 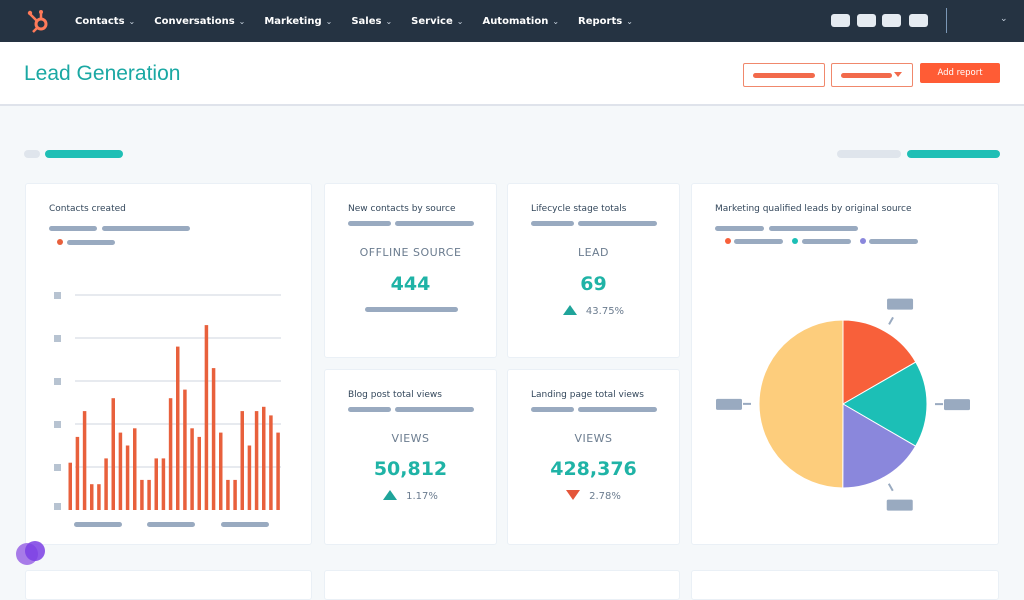 What do you see at coordinates (898, 74) in the screenshot?
I see `caret-down-icon` at bounding box center [898, 74].